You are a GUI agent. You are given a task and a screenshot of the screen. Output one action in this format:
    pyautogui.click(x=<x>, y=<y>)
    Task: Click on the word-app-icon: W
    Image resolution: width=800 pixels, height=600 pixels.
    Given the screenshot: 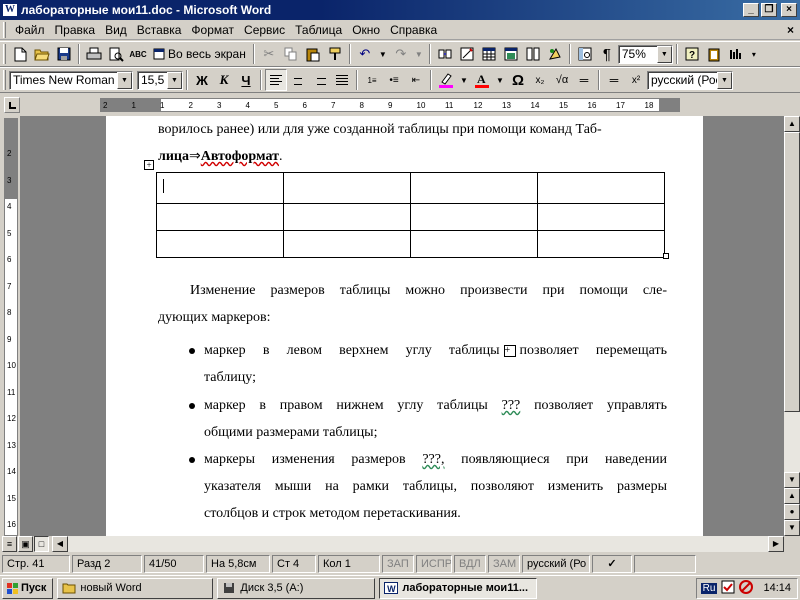 What is the action you would take?
    pyautogui.click(x=10, y=10)
    